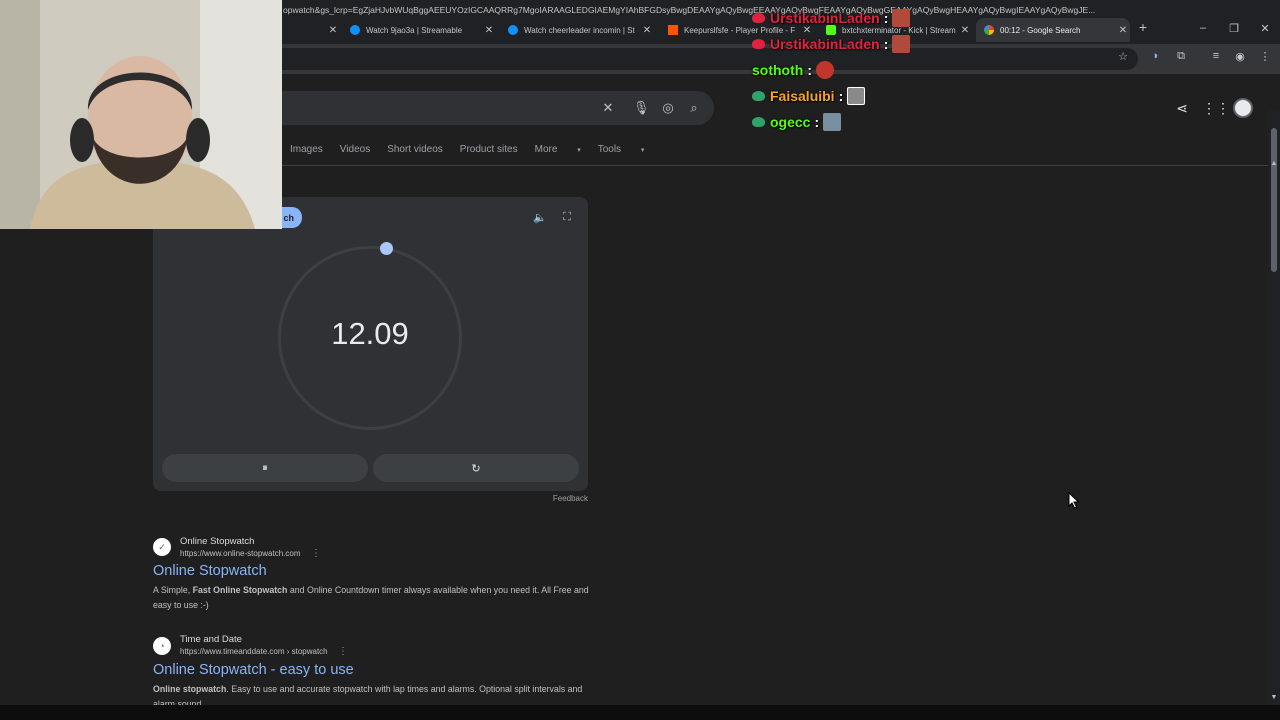 The image size is (1280, 720). I want to click on feedback-link: Feedback, so click(564, 498).